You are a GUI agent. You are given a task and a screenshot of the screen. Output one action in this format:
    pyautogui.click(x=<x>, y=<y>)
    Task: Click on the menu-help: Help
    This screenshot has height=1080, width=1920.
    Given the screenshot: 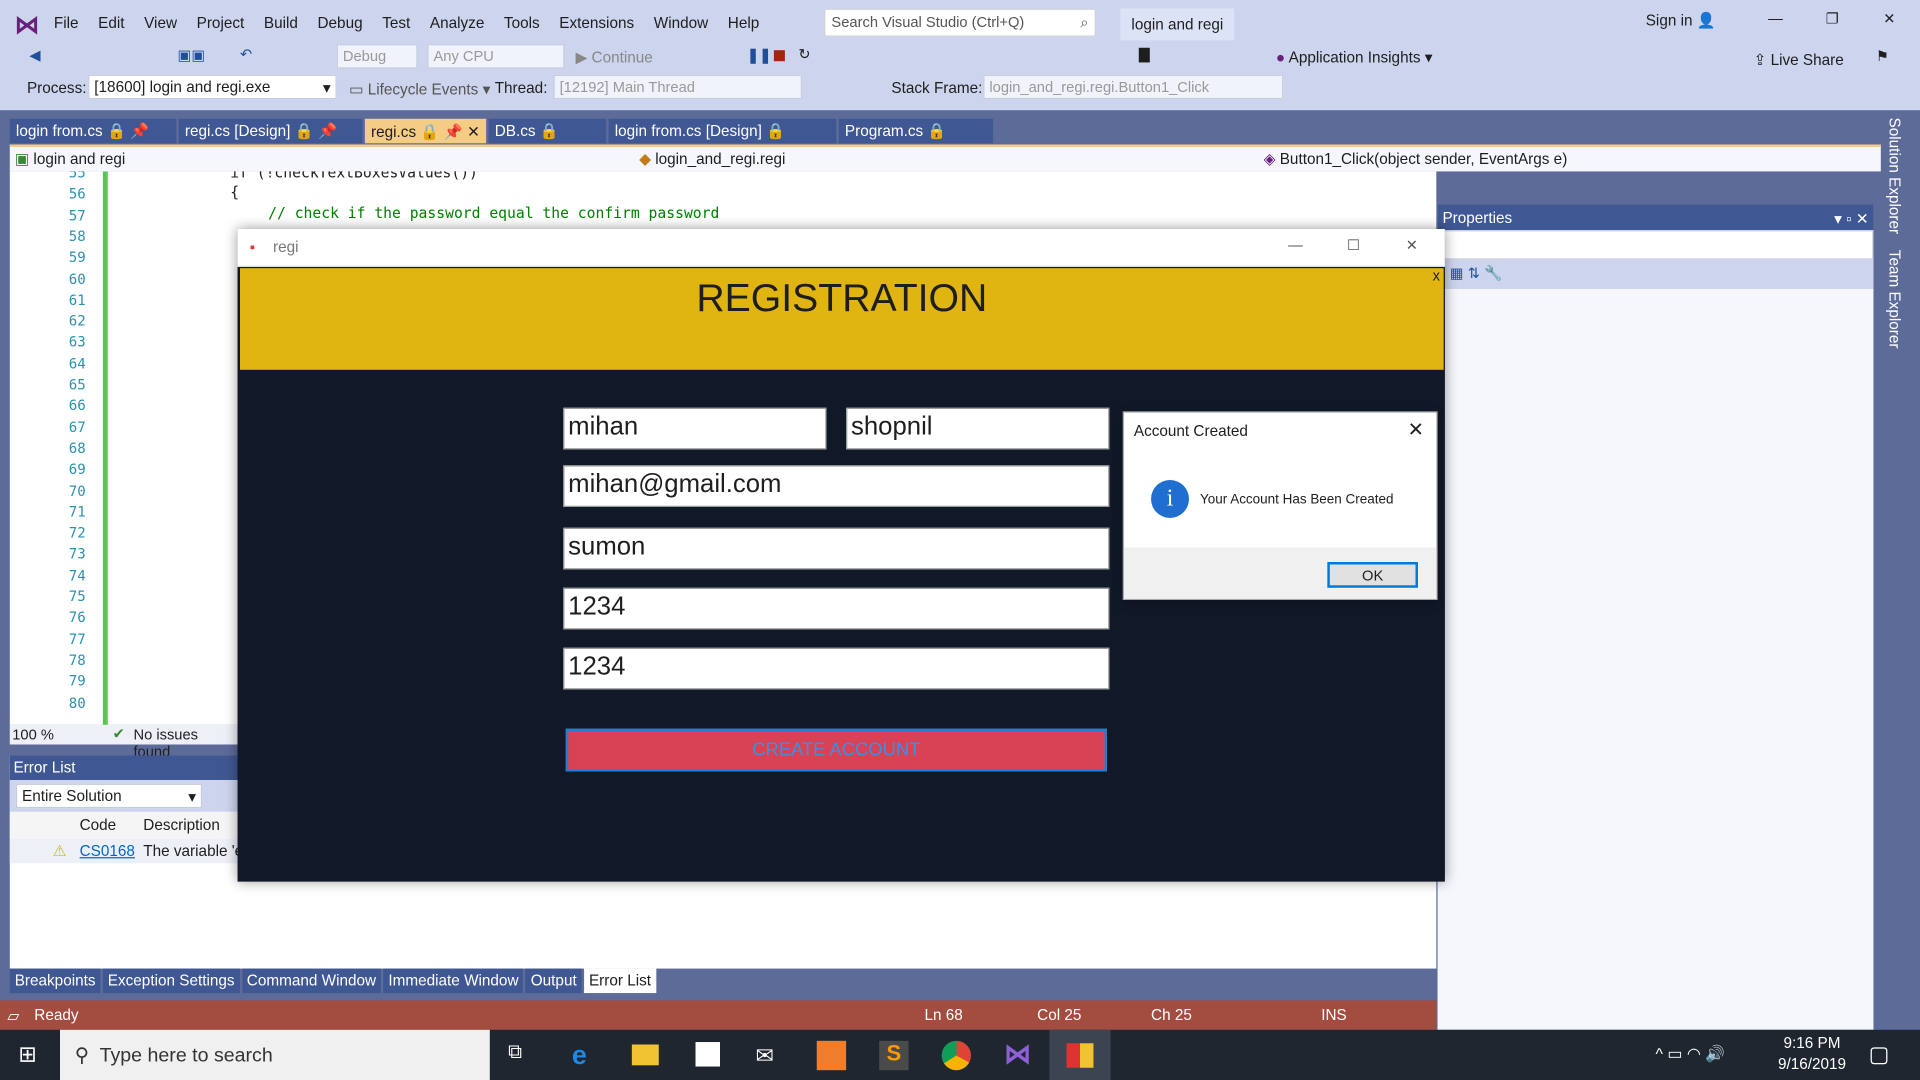 What is the action you would take?
    pyautogui.click(x=743, y=23)
    